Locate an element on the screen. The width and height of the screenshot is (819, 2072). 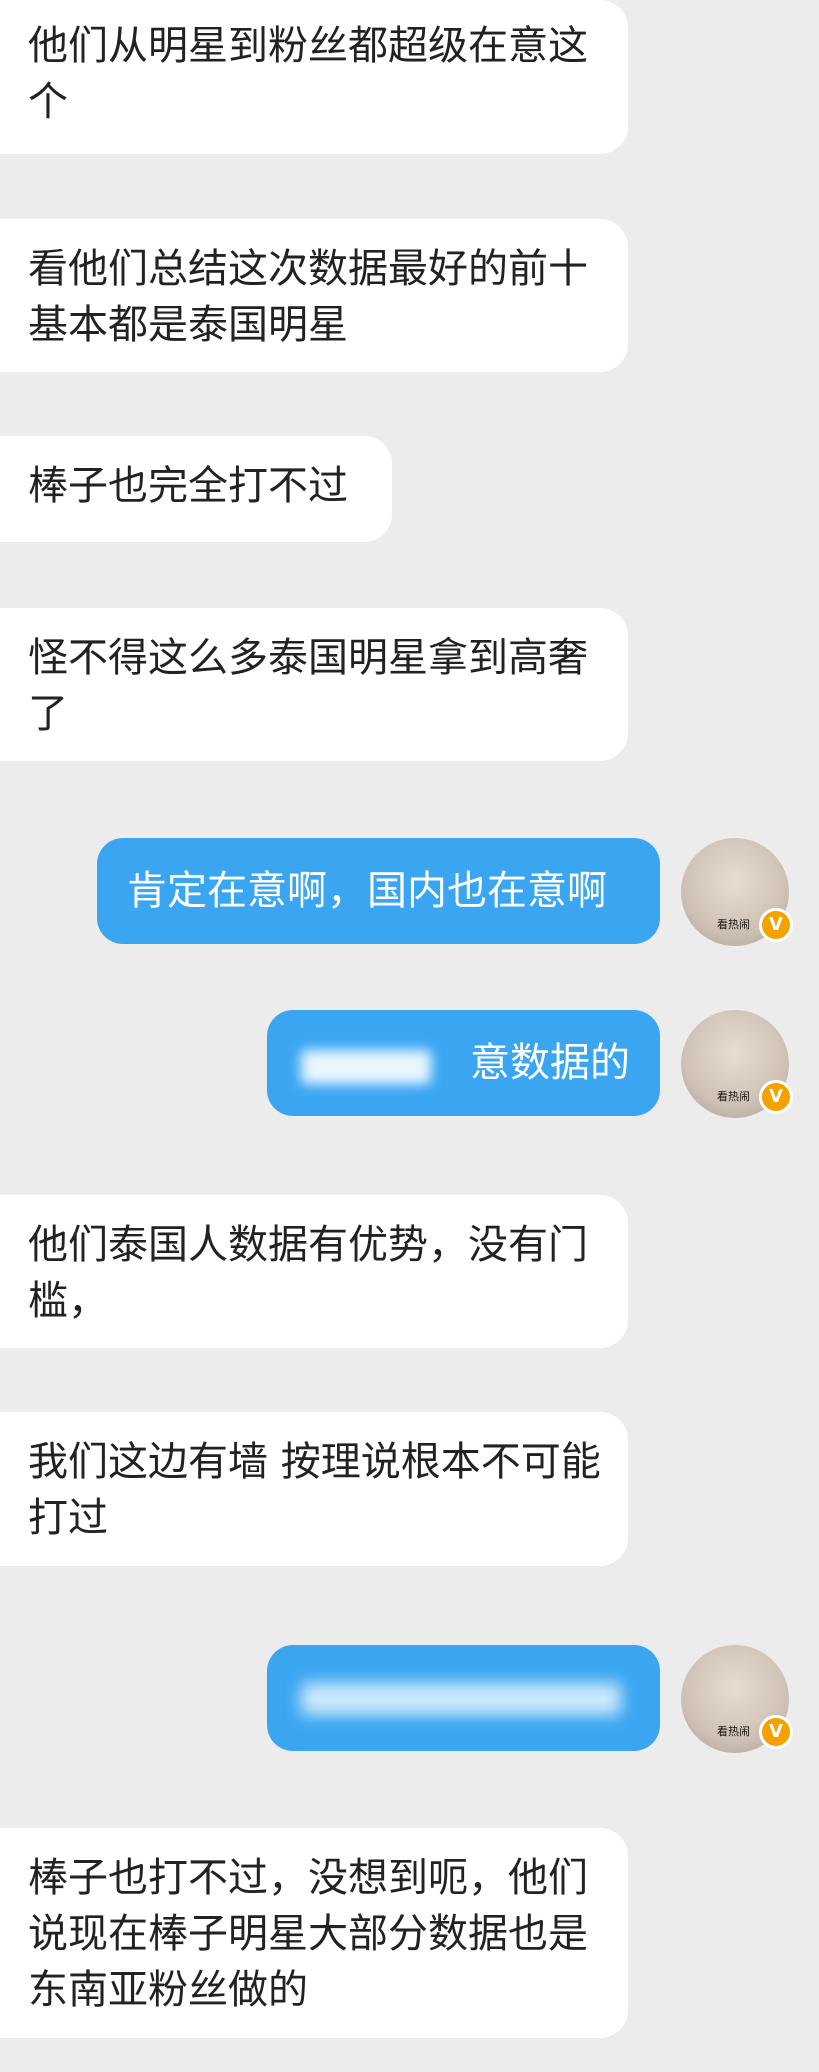
message-bubble-outgoing is located at coordinates (463, 1698).